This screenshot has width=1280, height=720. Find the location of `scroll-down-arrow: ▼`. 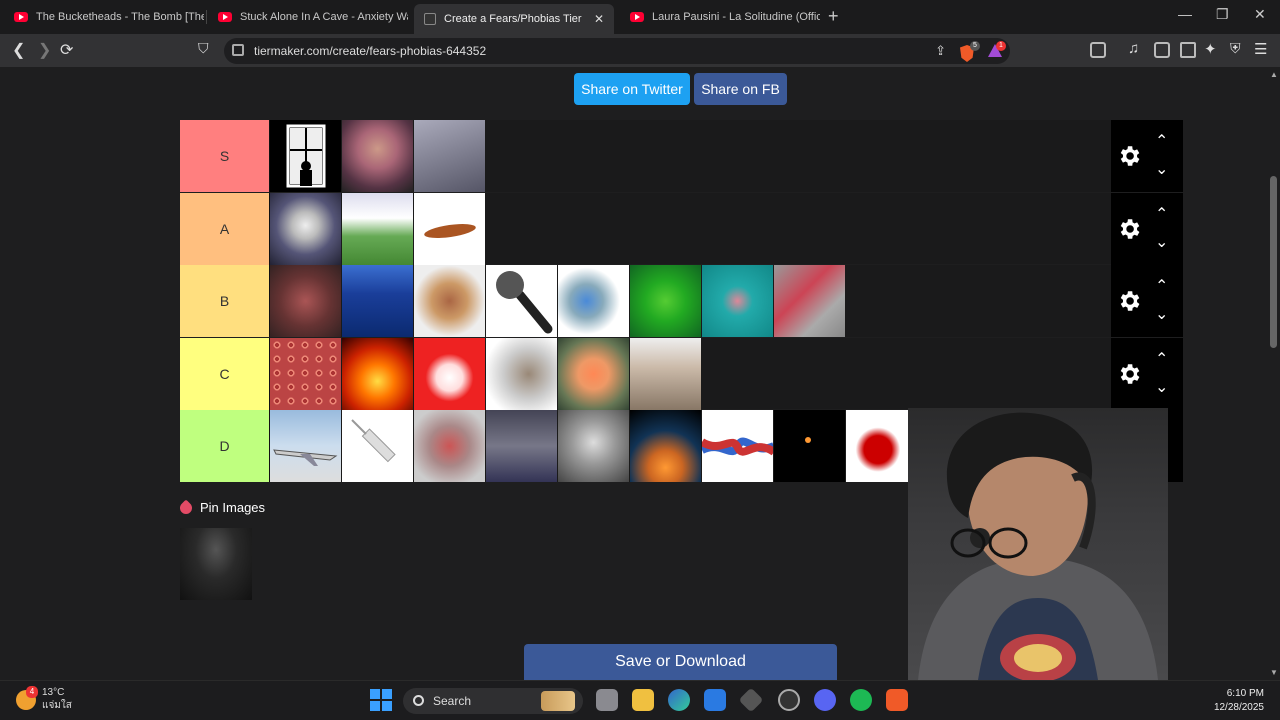

scroll-down-arrow: ▼ is located at coordinates (1274, 672).